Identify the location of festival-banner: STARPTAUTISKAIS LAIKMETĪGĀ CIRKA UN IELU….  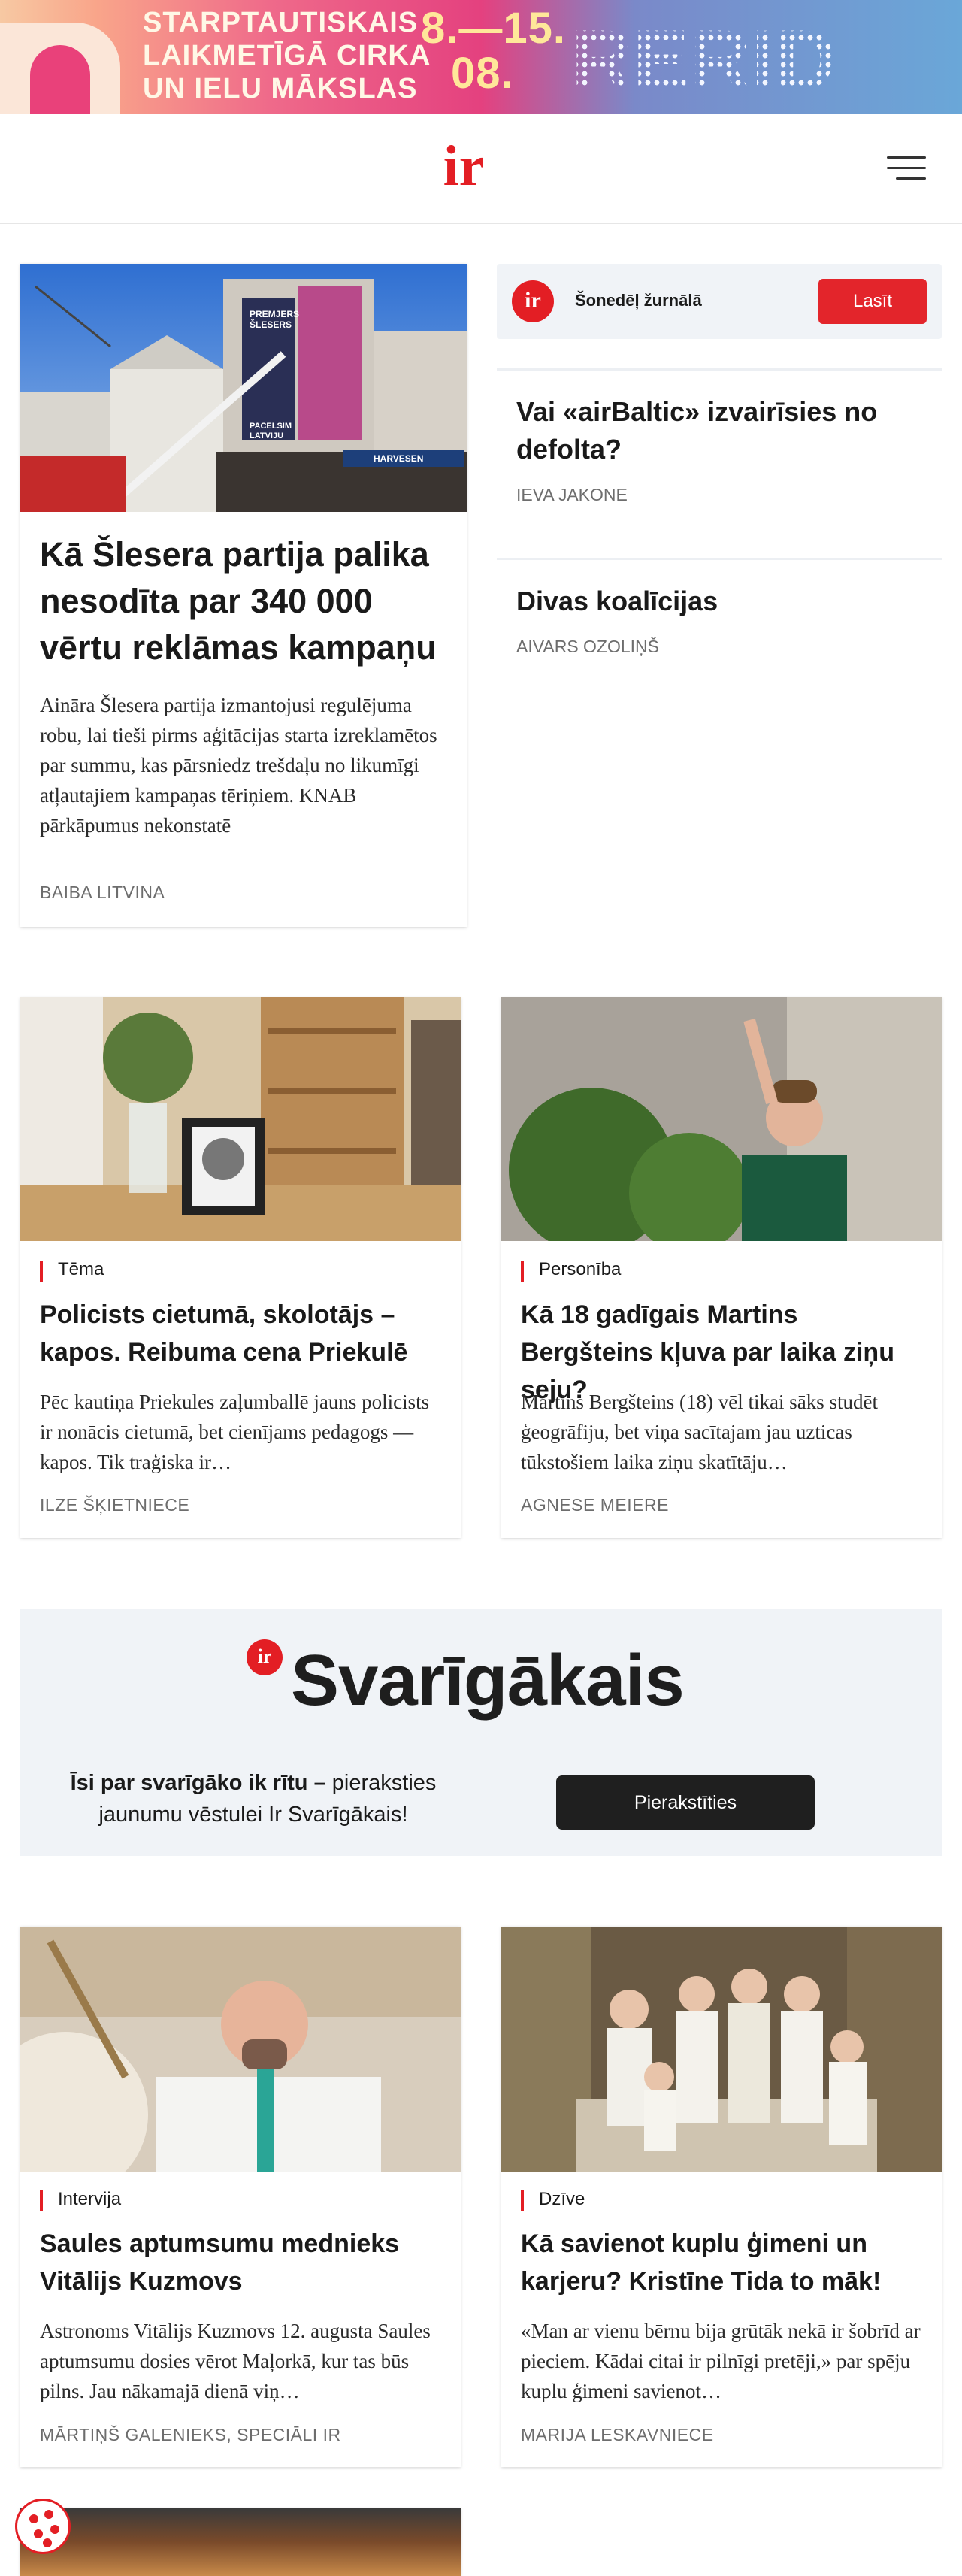
(481, 57).